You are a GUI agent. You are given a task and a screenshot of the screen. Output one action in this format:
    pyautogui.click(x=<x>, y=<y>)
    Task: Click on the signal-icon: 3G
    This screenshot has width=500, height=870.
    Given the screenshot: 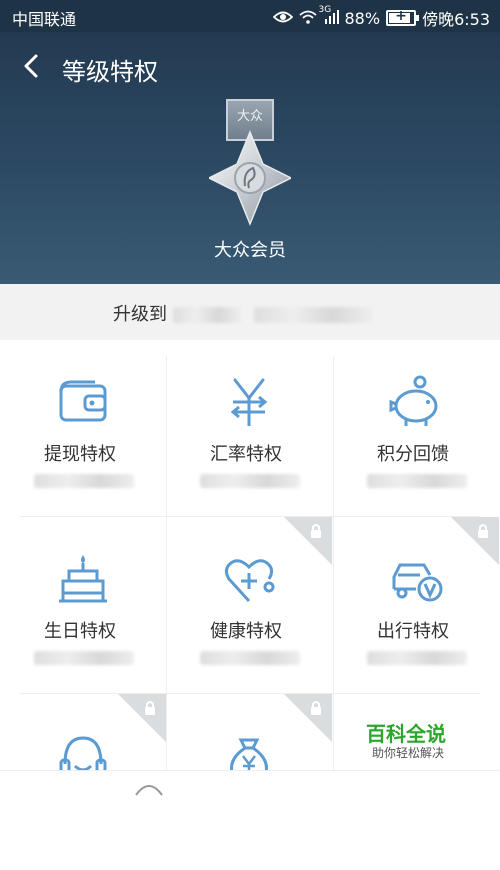 What is the action you would take?
    pyautogui.click(x=329, y=16)
    